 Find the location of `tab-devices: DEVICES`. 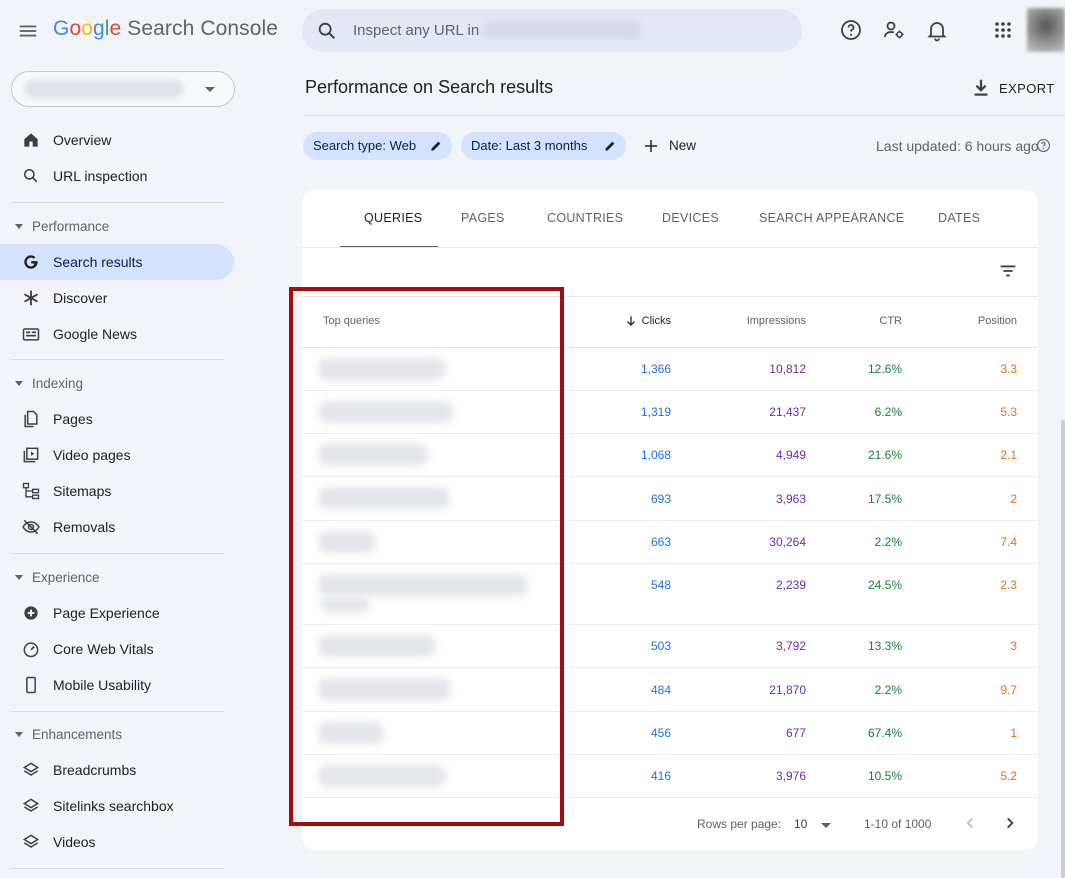

tab-devices: DEVICES is located at coordinates (690, 218).